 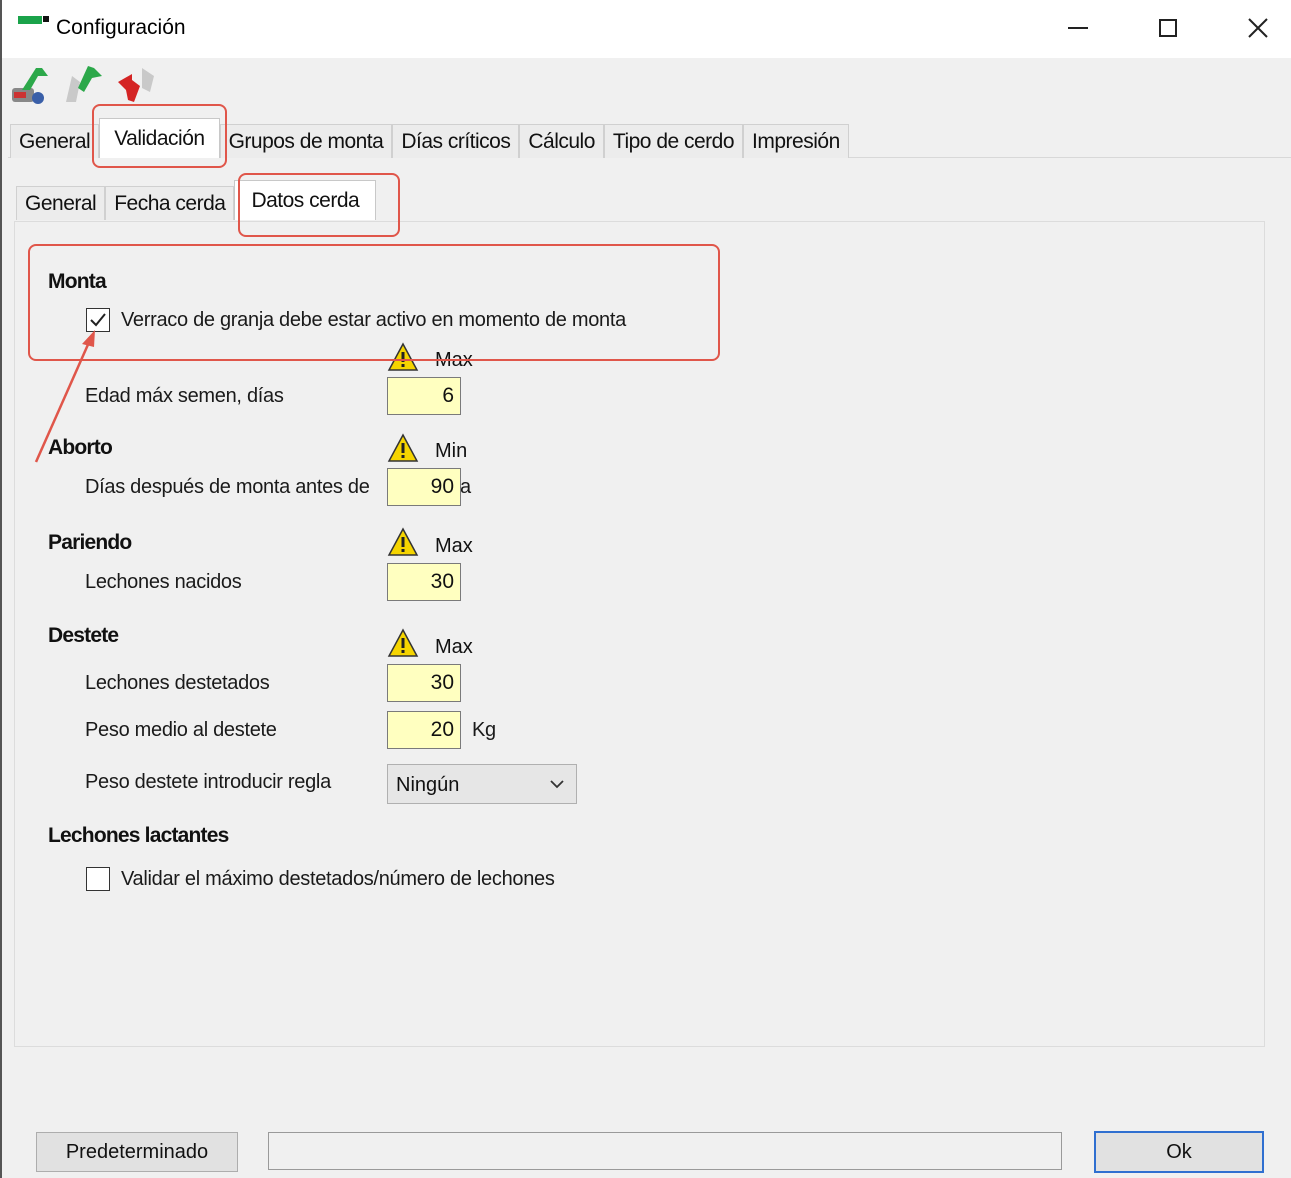 I want to click on tab-grupos-de-monta: Grupos de monta, so click(x=306, y=141).